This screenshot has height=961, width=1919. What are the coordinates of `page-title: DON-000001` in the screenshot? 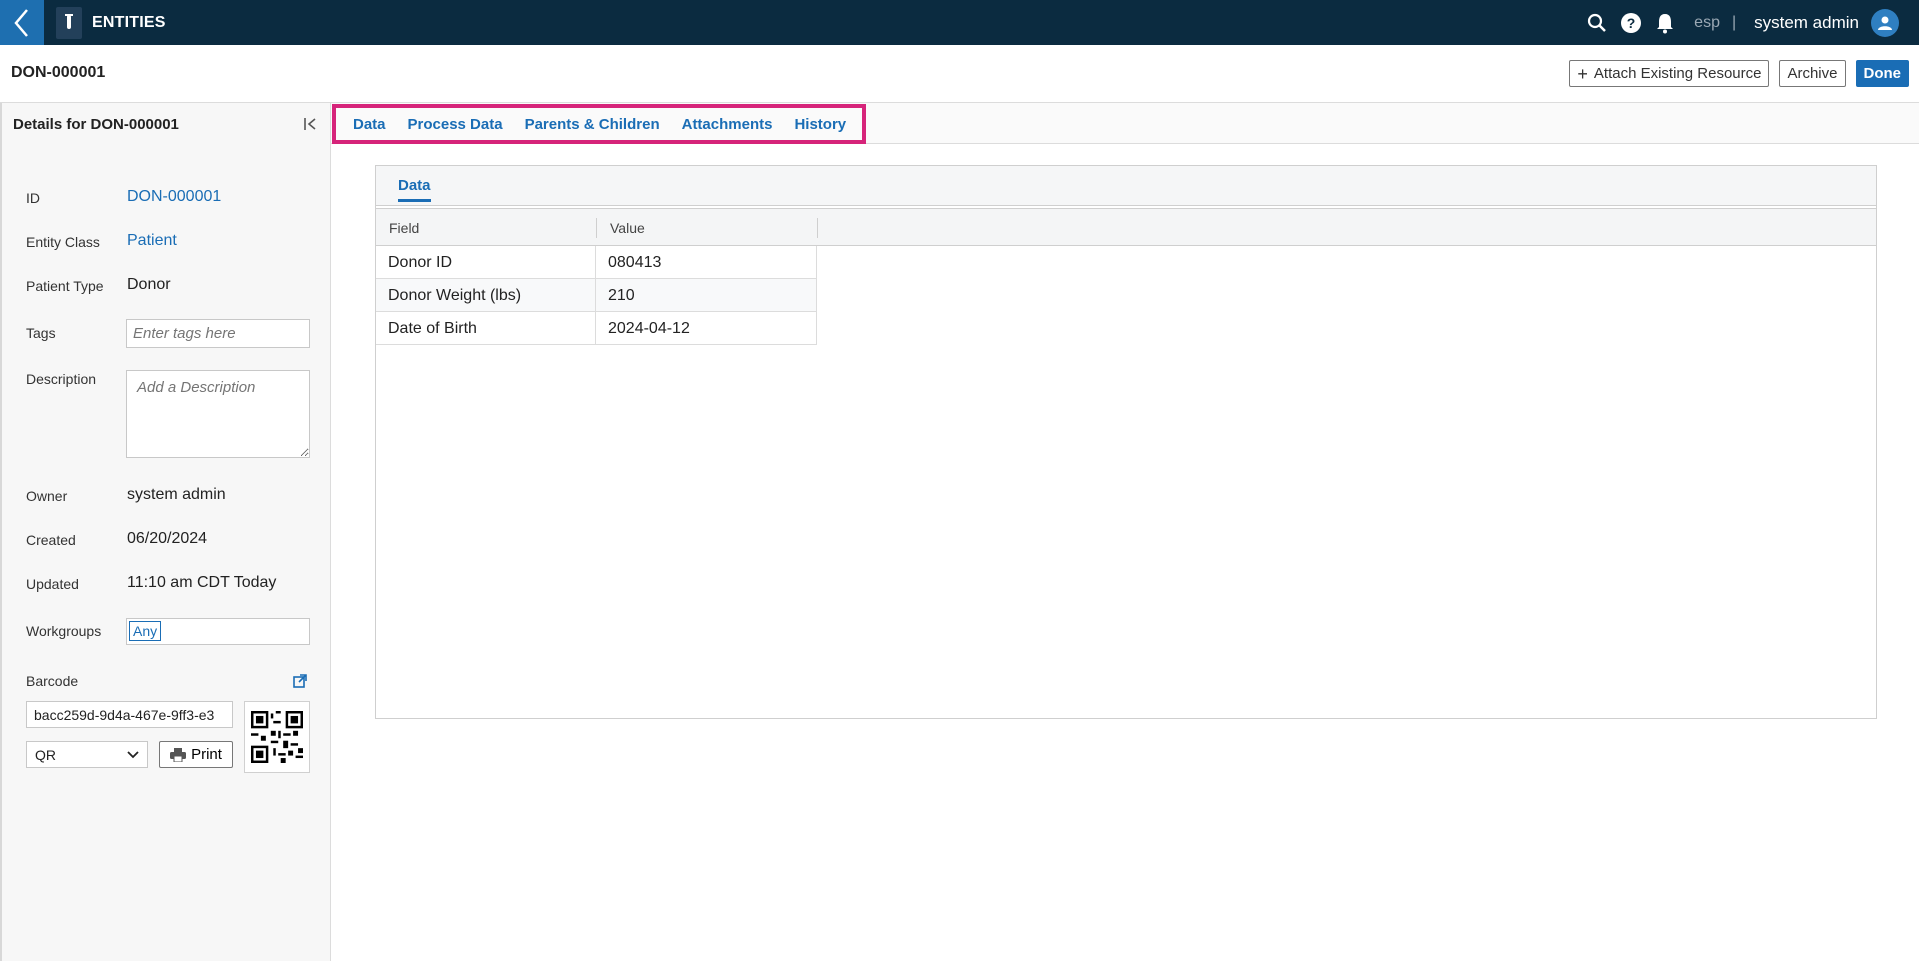 It's located at (58, 72).